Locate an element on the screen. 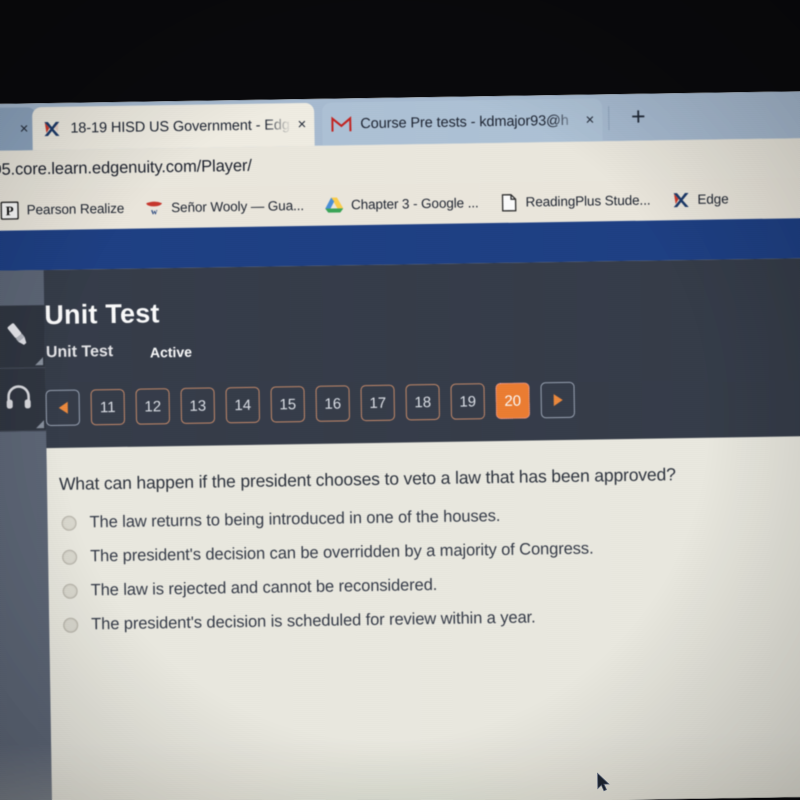 The height and width of the screenshot is (800, 800). pager-page-20: 20 is located at coordinates (513, 401).